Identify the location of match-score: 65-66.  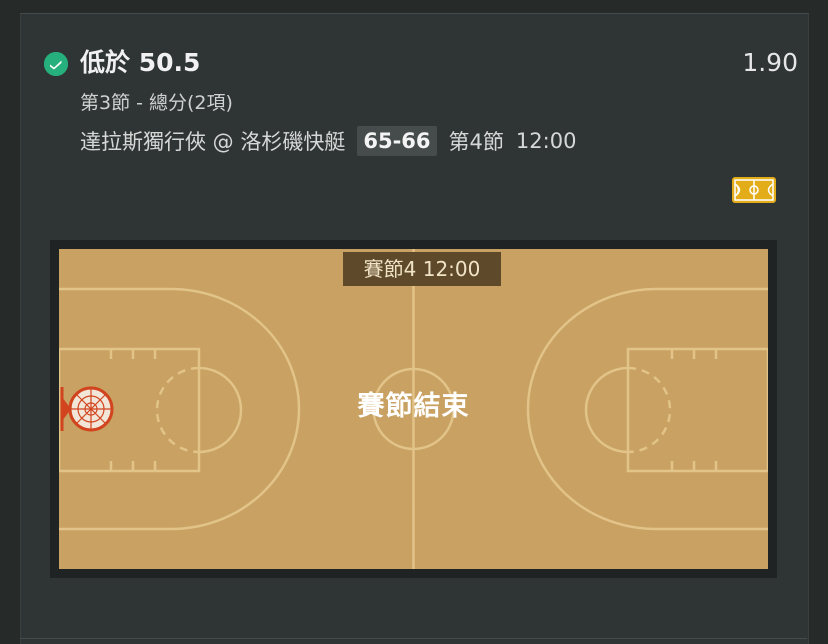
(397, 141).